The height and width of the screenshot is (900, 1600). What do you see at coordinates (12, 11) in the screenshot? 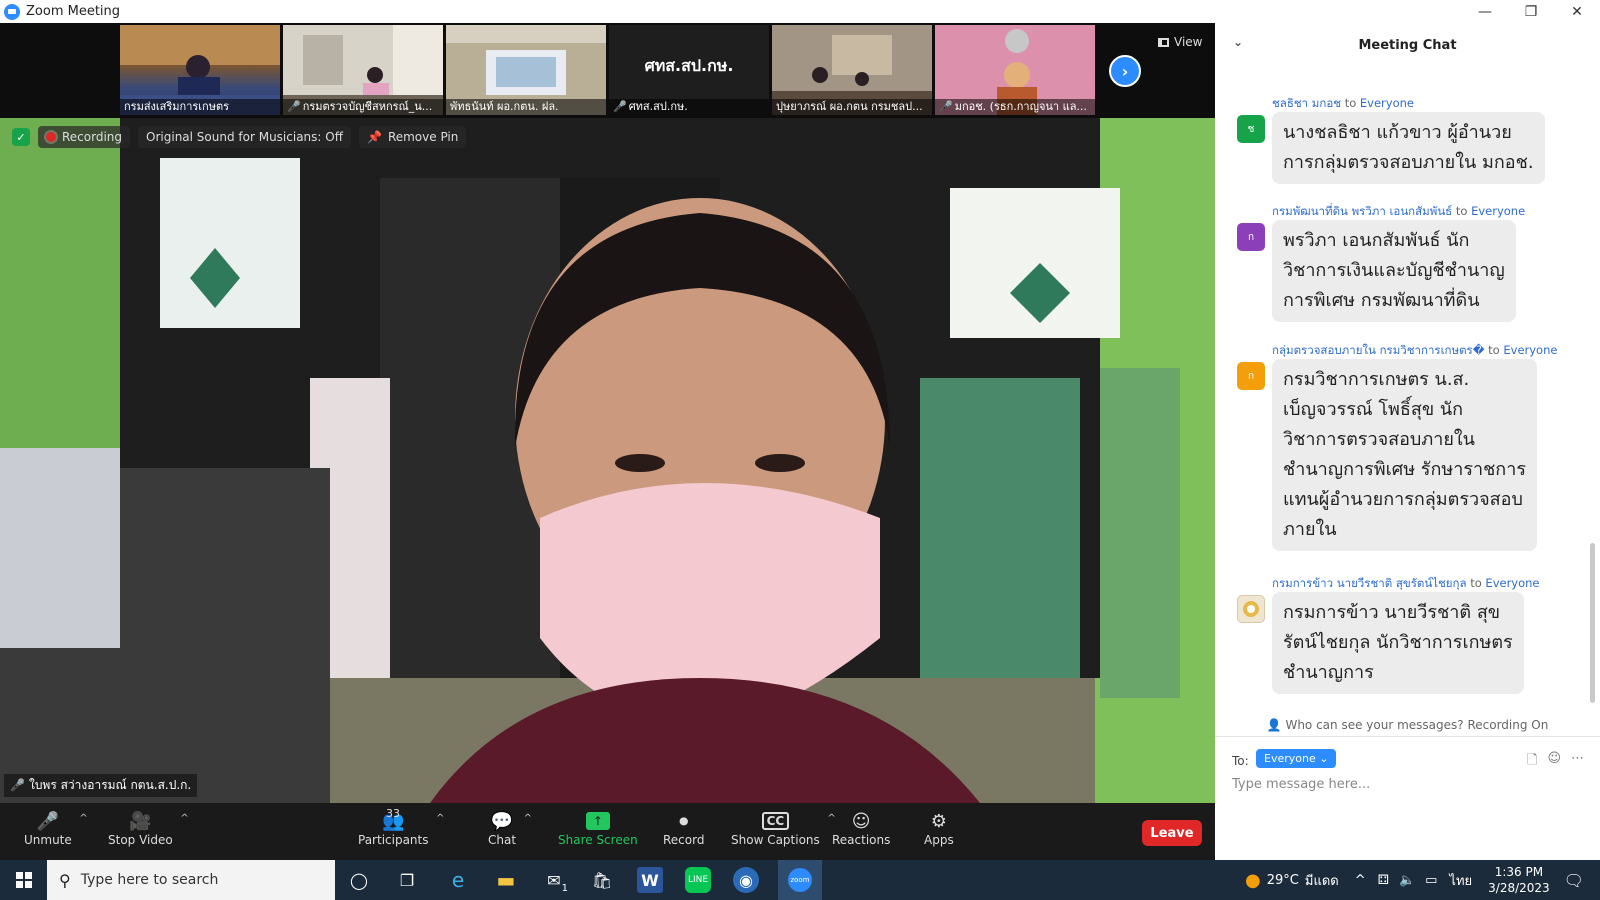
I see `zoom-app-icon` at bounding box center [12, 11].